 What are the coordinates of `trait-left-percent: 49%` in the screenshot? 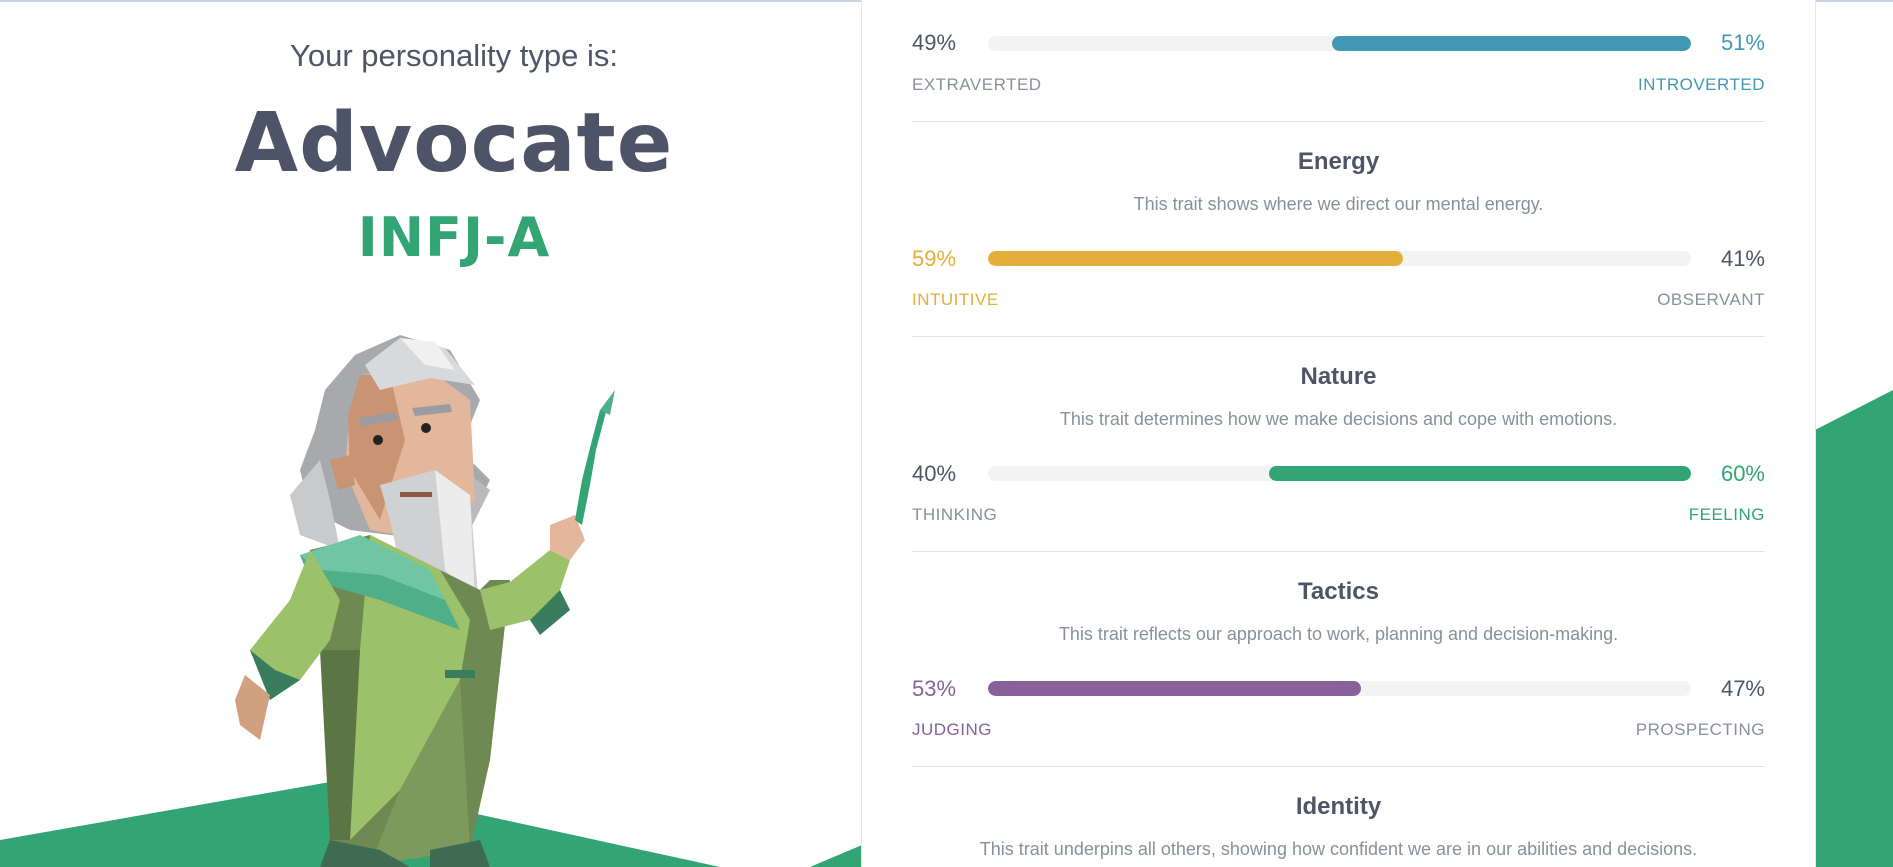 It's located at (934, 42).